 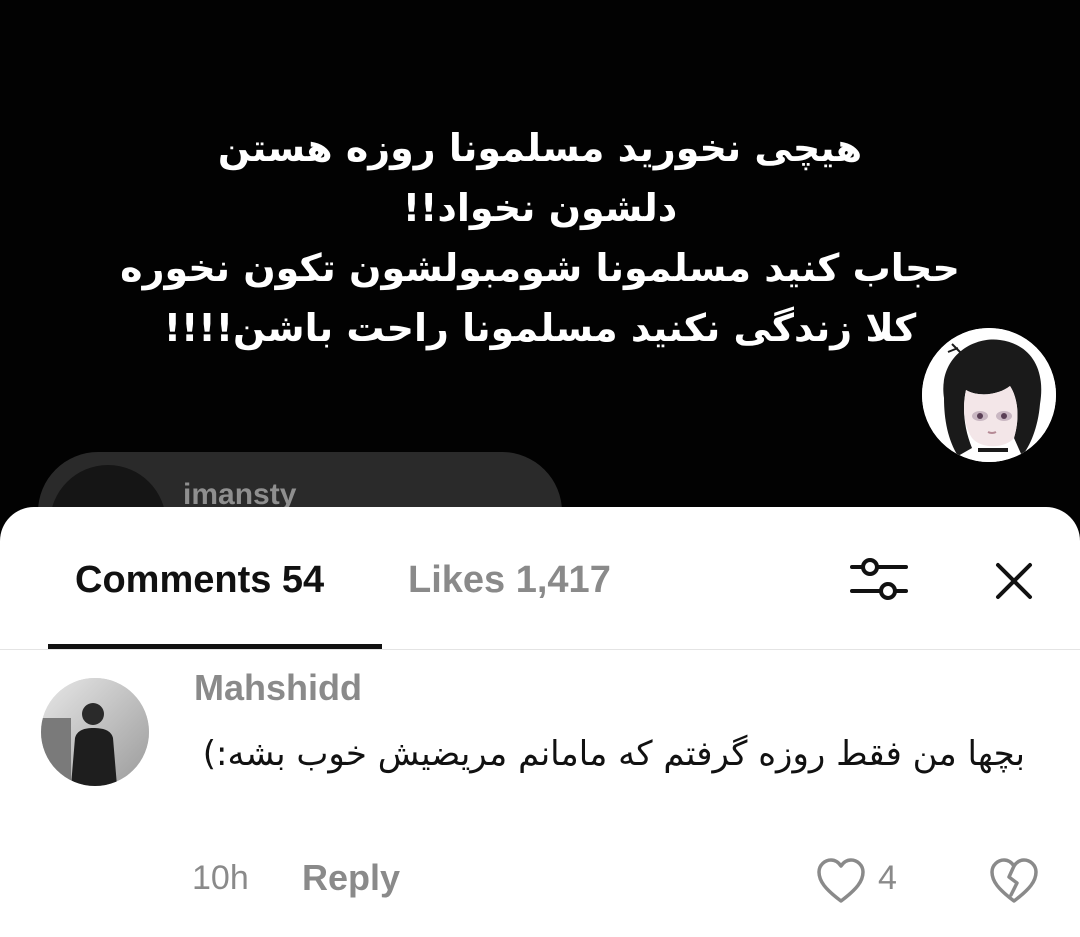 What do you see at coordinates (1014, 581) in the screenshot?
I see `close-icon` at bounding box center [1014, 581].